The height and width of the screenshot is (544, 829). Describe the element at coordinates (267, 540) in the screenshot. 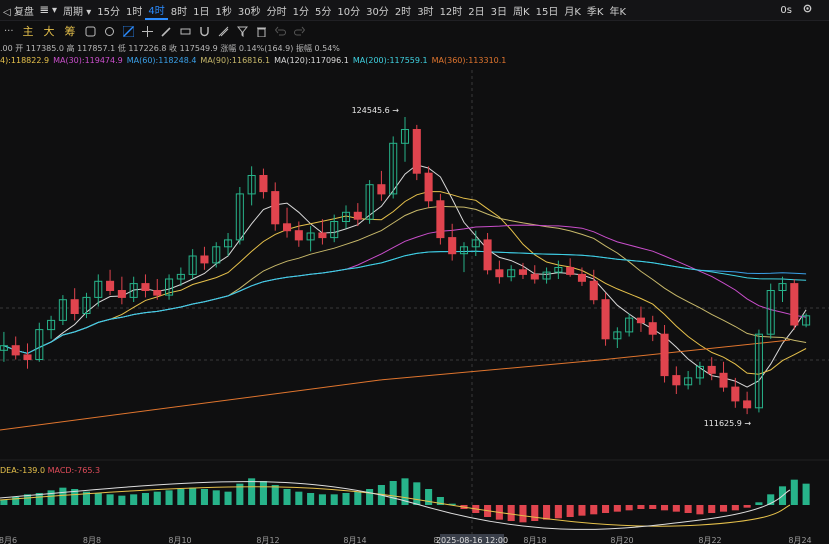

I see `x-axis-tick: 8月12` at that location.